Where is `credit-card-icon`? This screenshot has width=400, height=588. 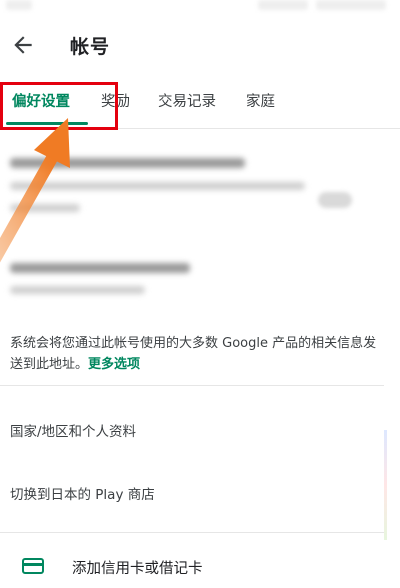 credit-card-icon is located at coordinates (33, 566).